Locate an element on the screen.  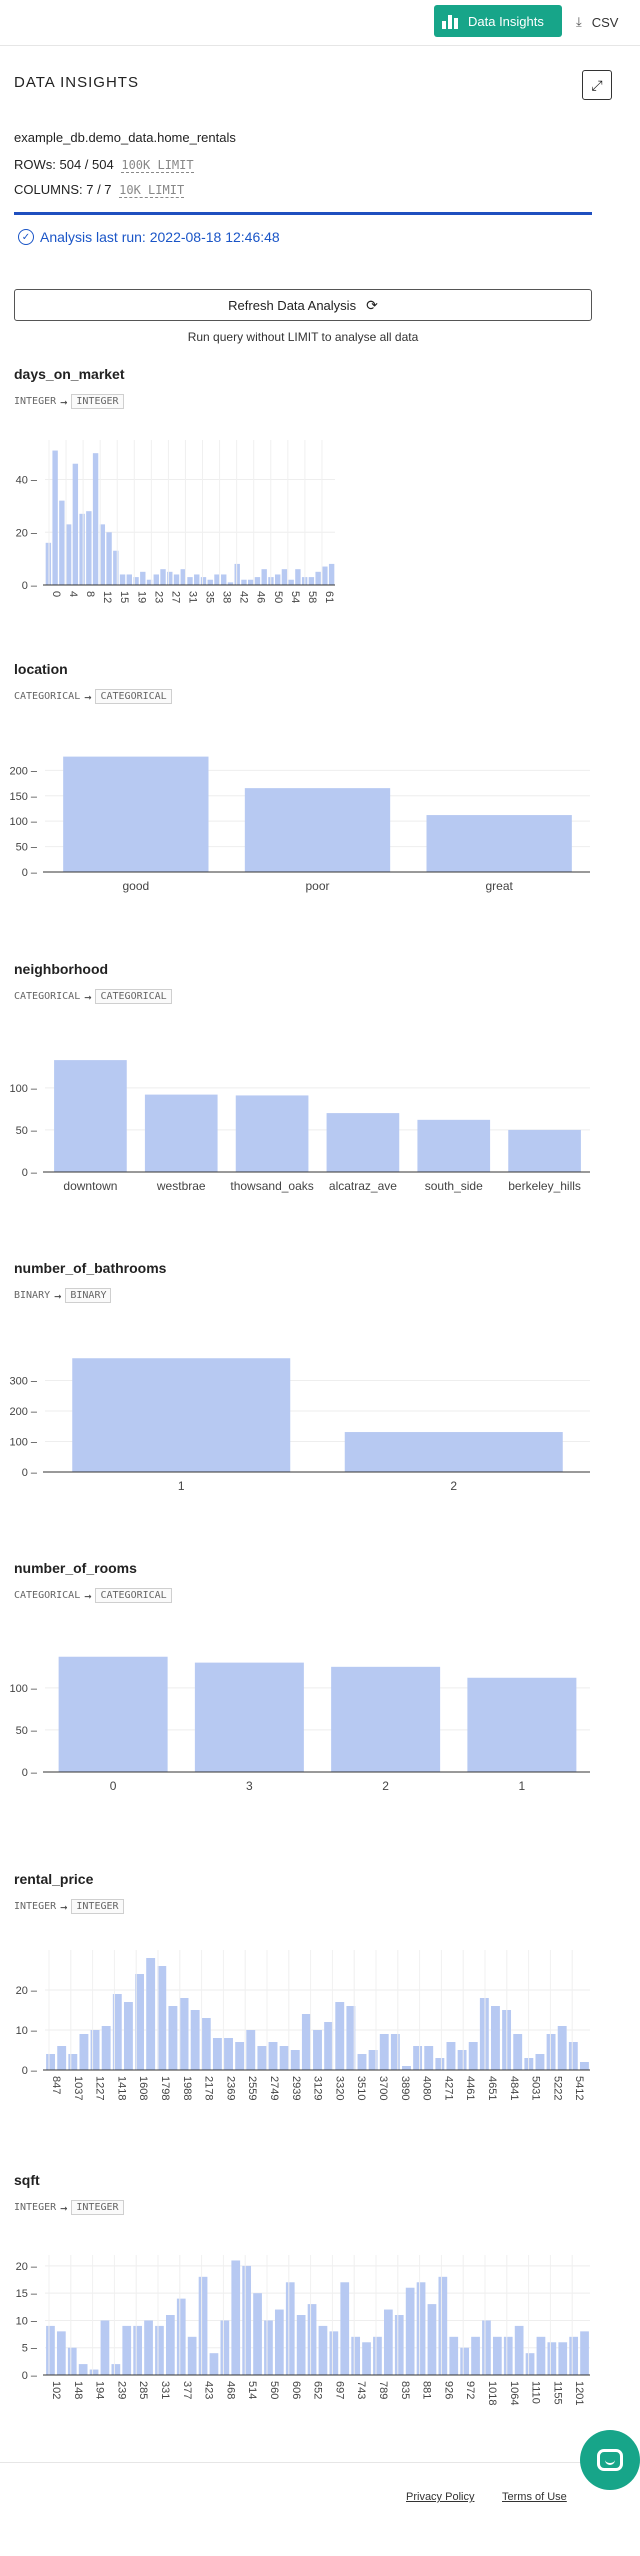
refresh-label: Refresh Data Analysis is located at coordinates (292, 305).